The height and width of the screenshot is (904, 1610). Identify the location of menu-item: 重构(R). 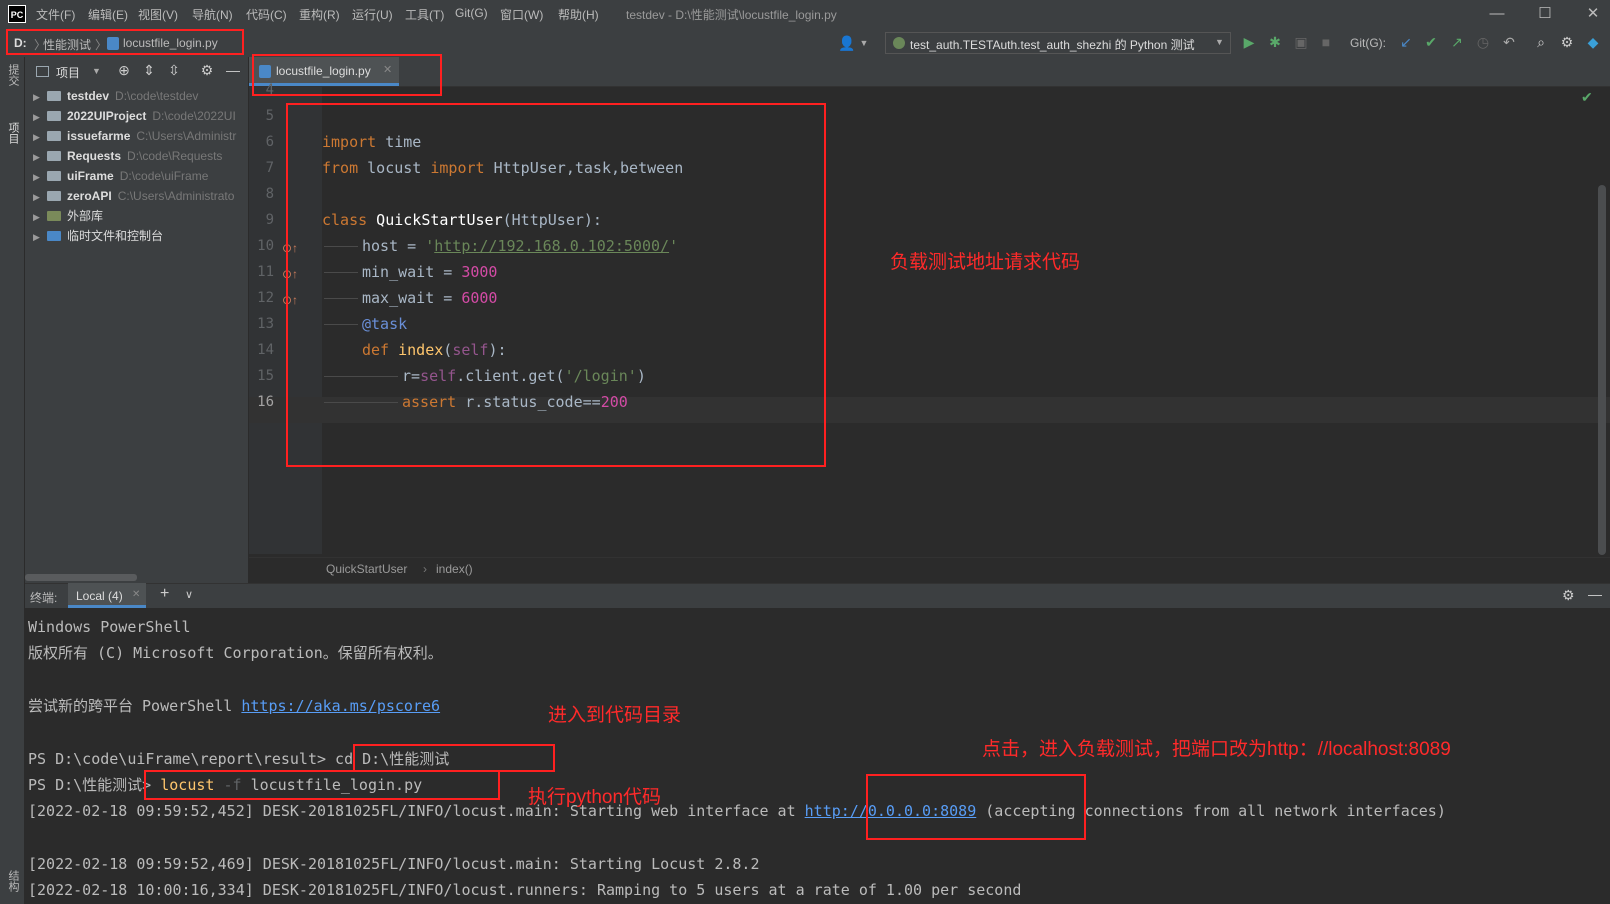
(319, 14).